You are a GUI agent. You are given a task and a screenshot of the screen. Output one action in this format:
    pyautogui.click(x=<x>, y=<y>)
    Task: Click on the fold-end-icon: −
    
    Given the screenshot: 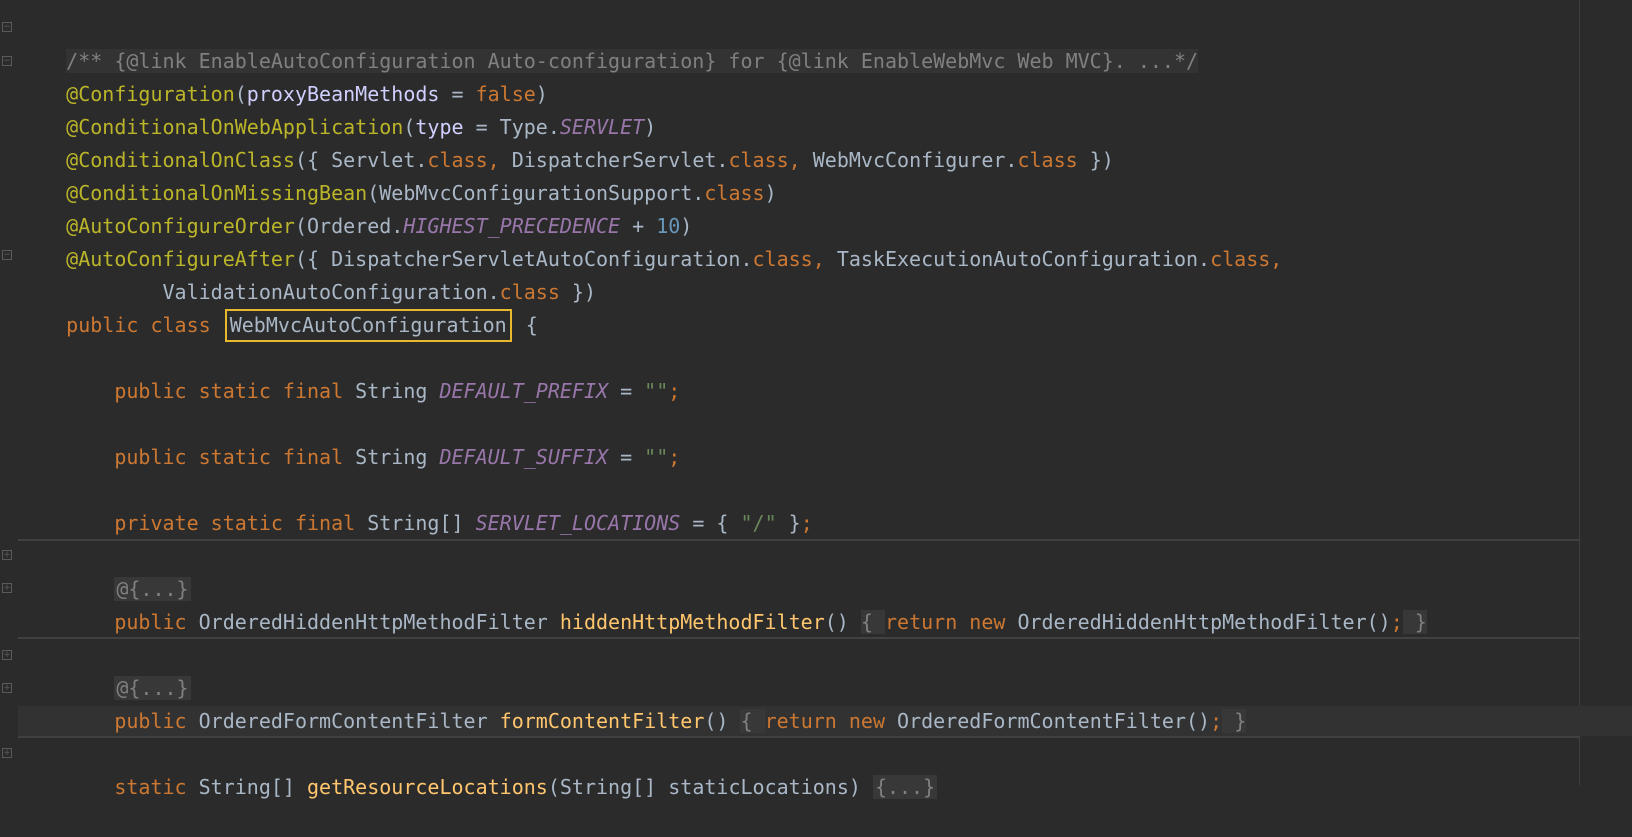 What is the action you would take?
    pyautogui.click(x=7, y=255)
    